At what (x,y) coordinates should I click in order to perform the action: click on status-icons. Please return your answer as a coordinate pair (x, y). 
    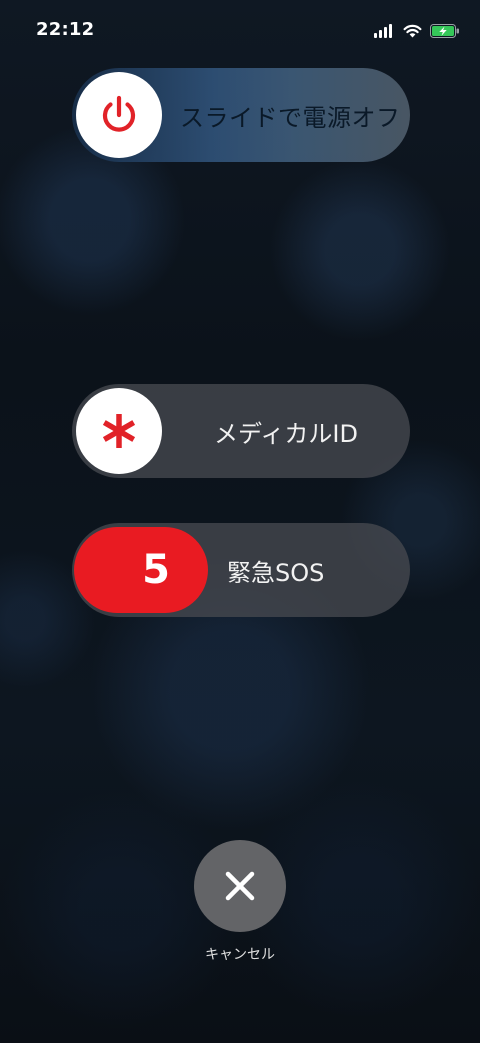
    Looking at the image, I should click on (417, 31).